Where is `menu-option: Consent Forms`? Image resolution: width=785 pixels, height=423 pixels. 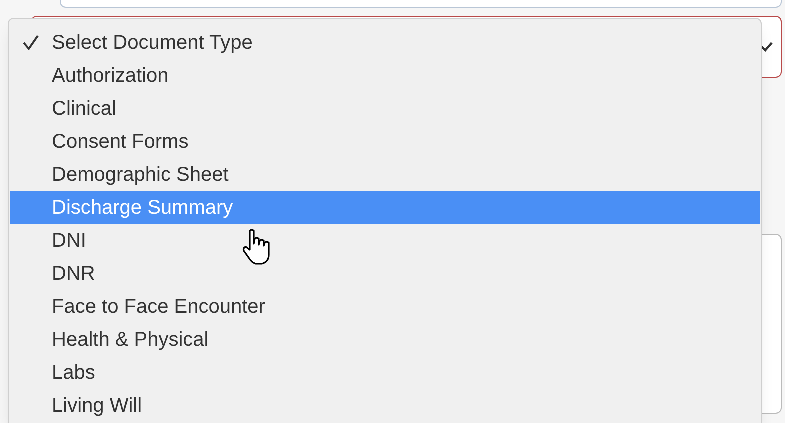 menu-option: Consent Forms is located at coordinates (385, 141).